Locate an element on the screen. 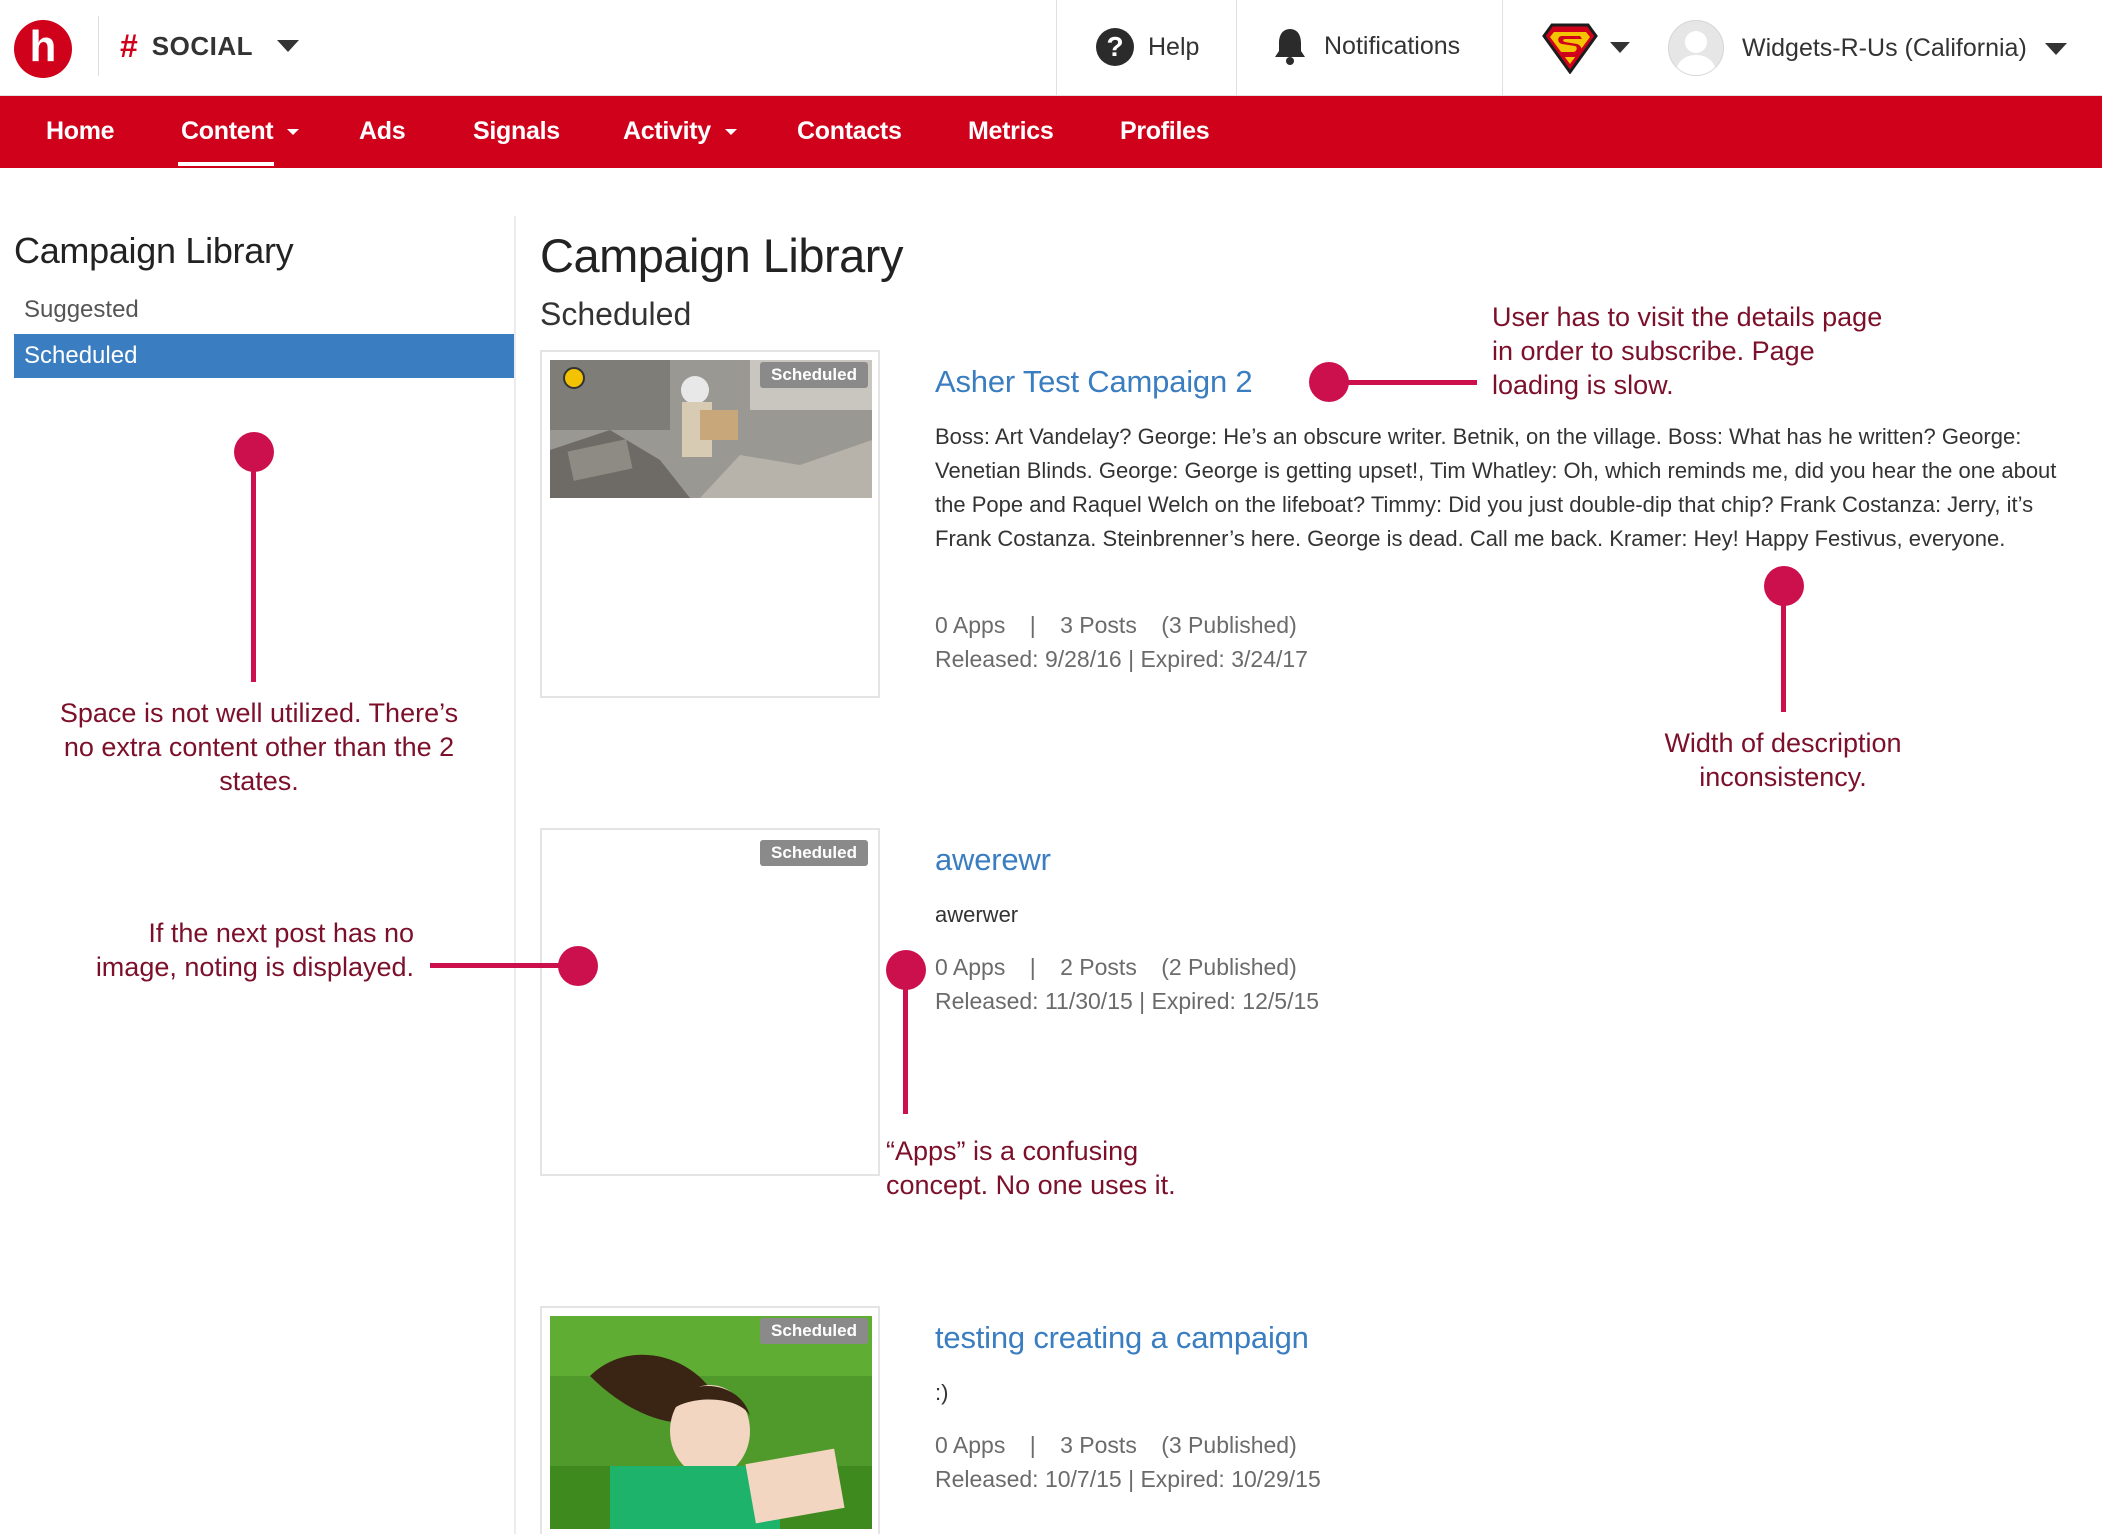 The height and width of the screenshot is (1534, 2102). nav-activity: Activity is located at coordinates (680, 132).